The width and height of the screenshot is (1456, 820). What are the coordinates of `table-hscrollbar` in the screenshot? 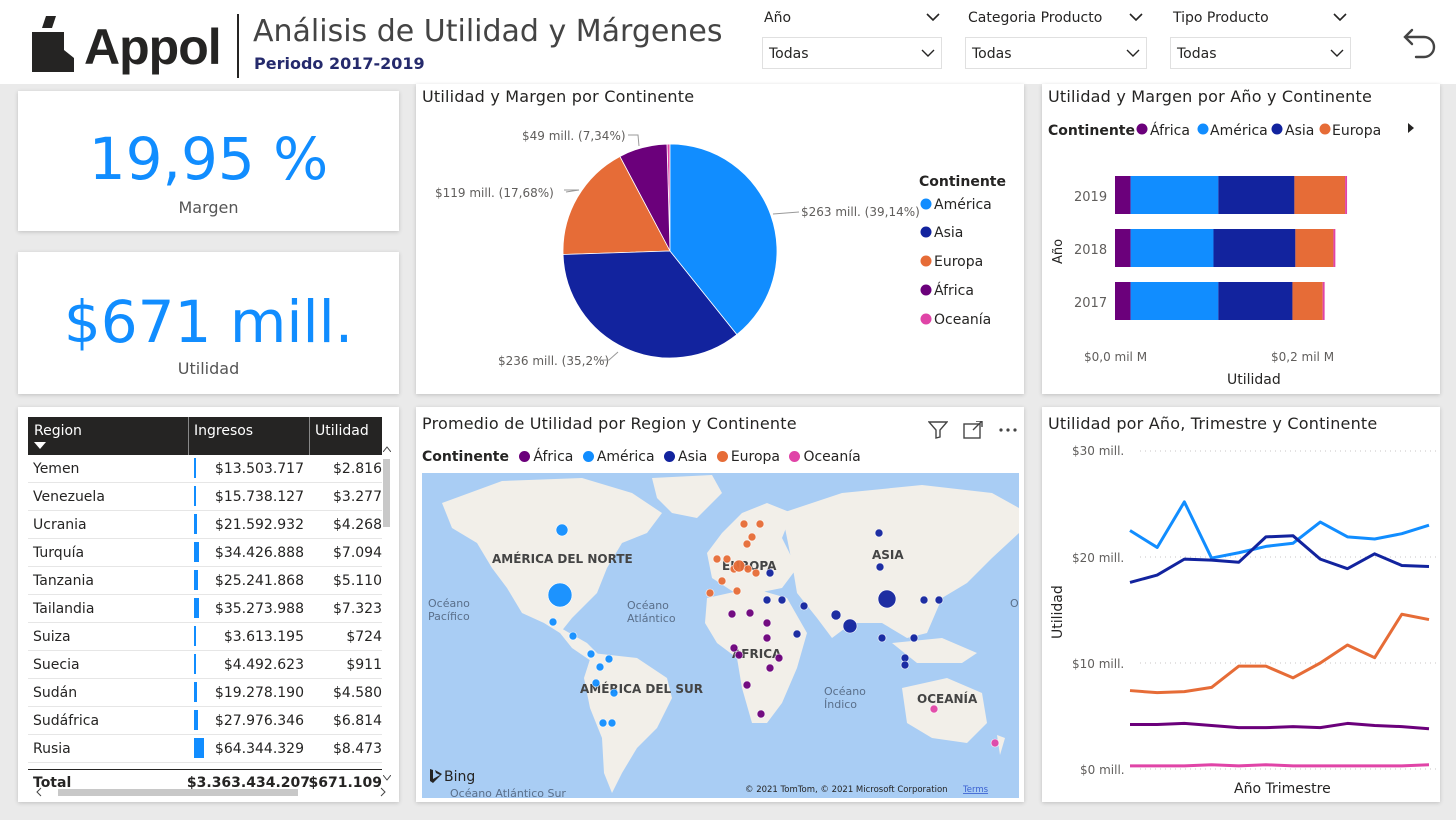 It's located at (211, 792).